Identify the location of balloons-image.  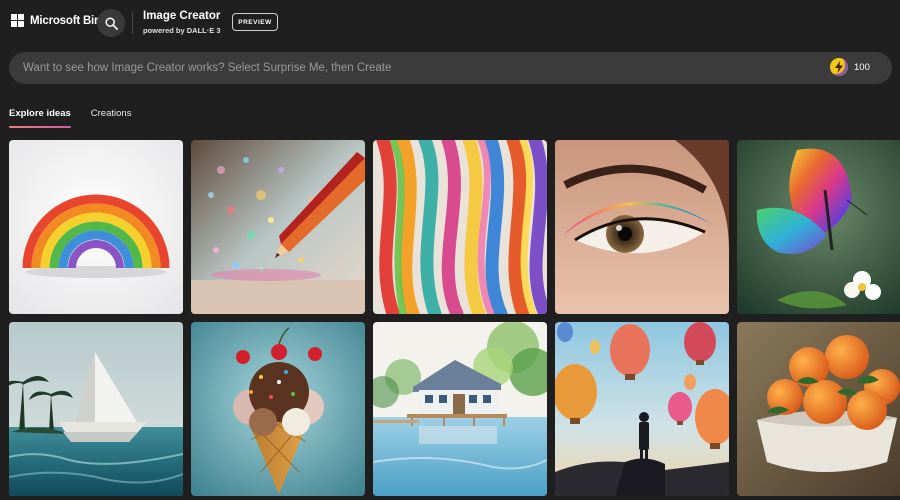
(642, 409).